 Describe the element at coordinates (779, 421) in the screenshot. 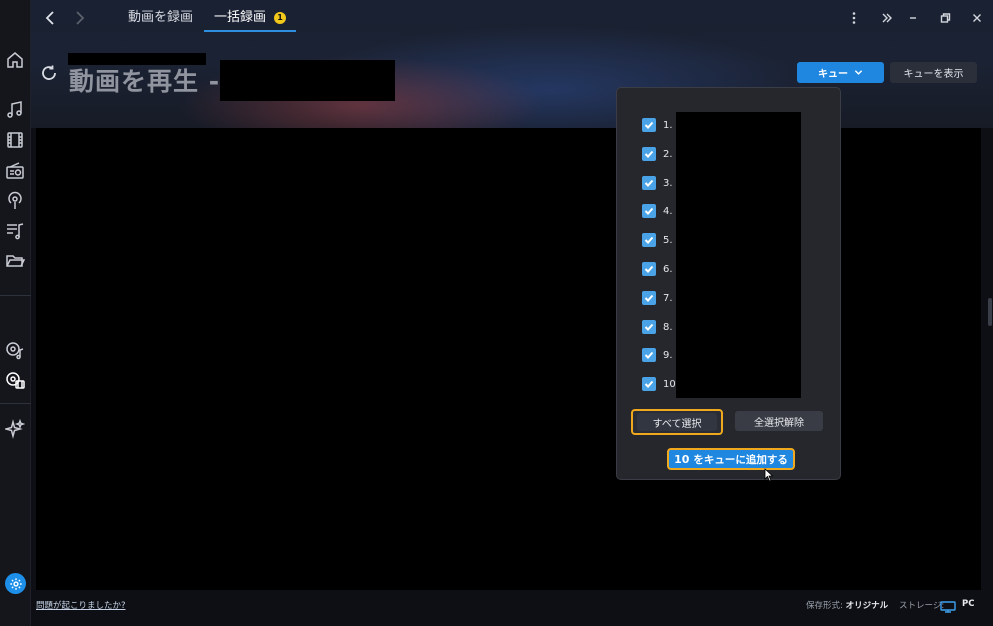

I see `deselect-all-button: 全選択解除` at that location.